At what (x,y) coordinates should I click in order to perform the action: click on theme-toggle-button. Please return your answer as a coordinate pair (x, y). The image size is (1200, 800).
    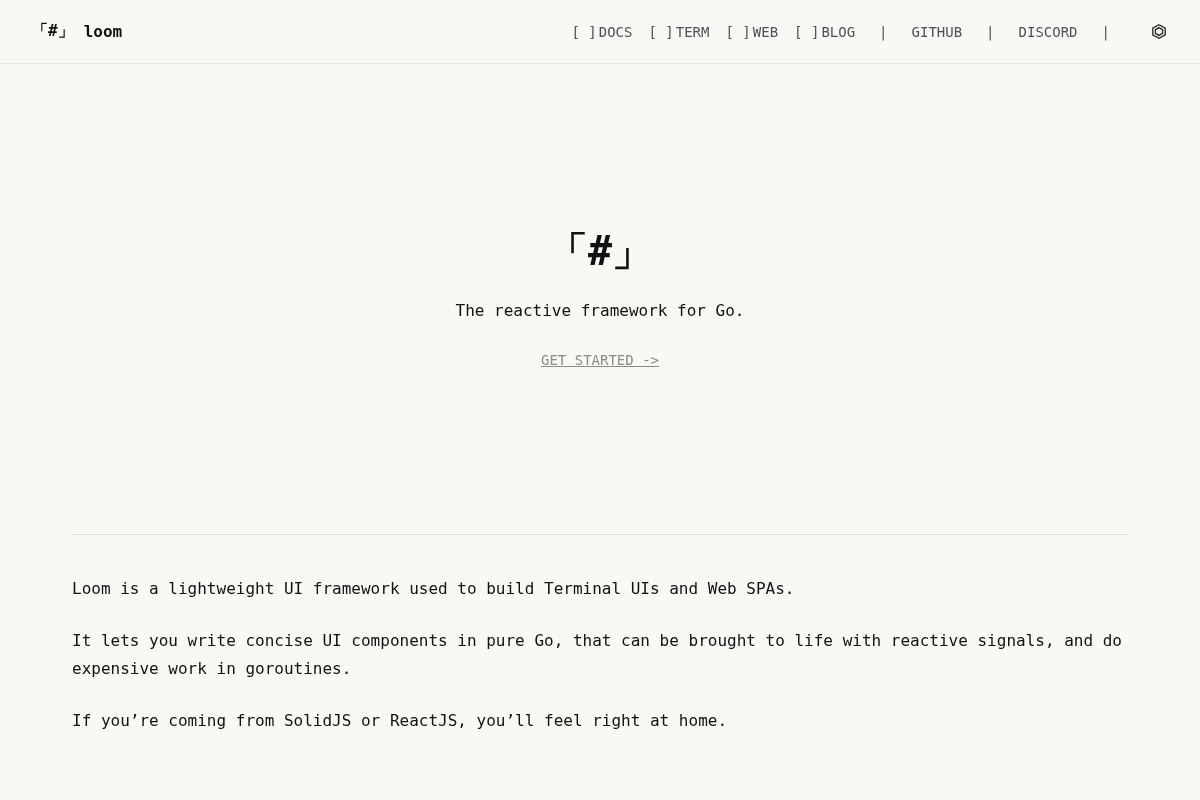
    Looking at the image, I should click on (1159, 31).